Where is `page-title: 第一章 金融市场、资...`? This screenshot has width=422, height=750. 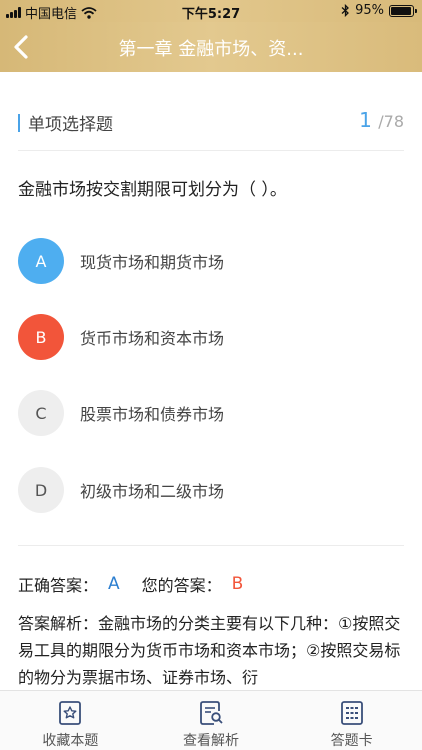
page-title: 第一章 金融市场、资... is located at coordinates (211, 49).